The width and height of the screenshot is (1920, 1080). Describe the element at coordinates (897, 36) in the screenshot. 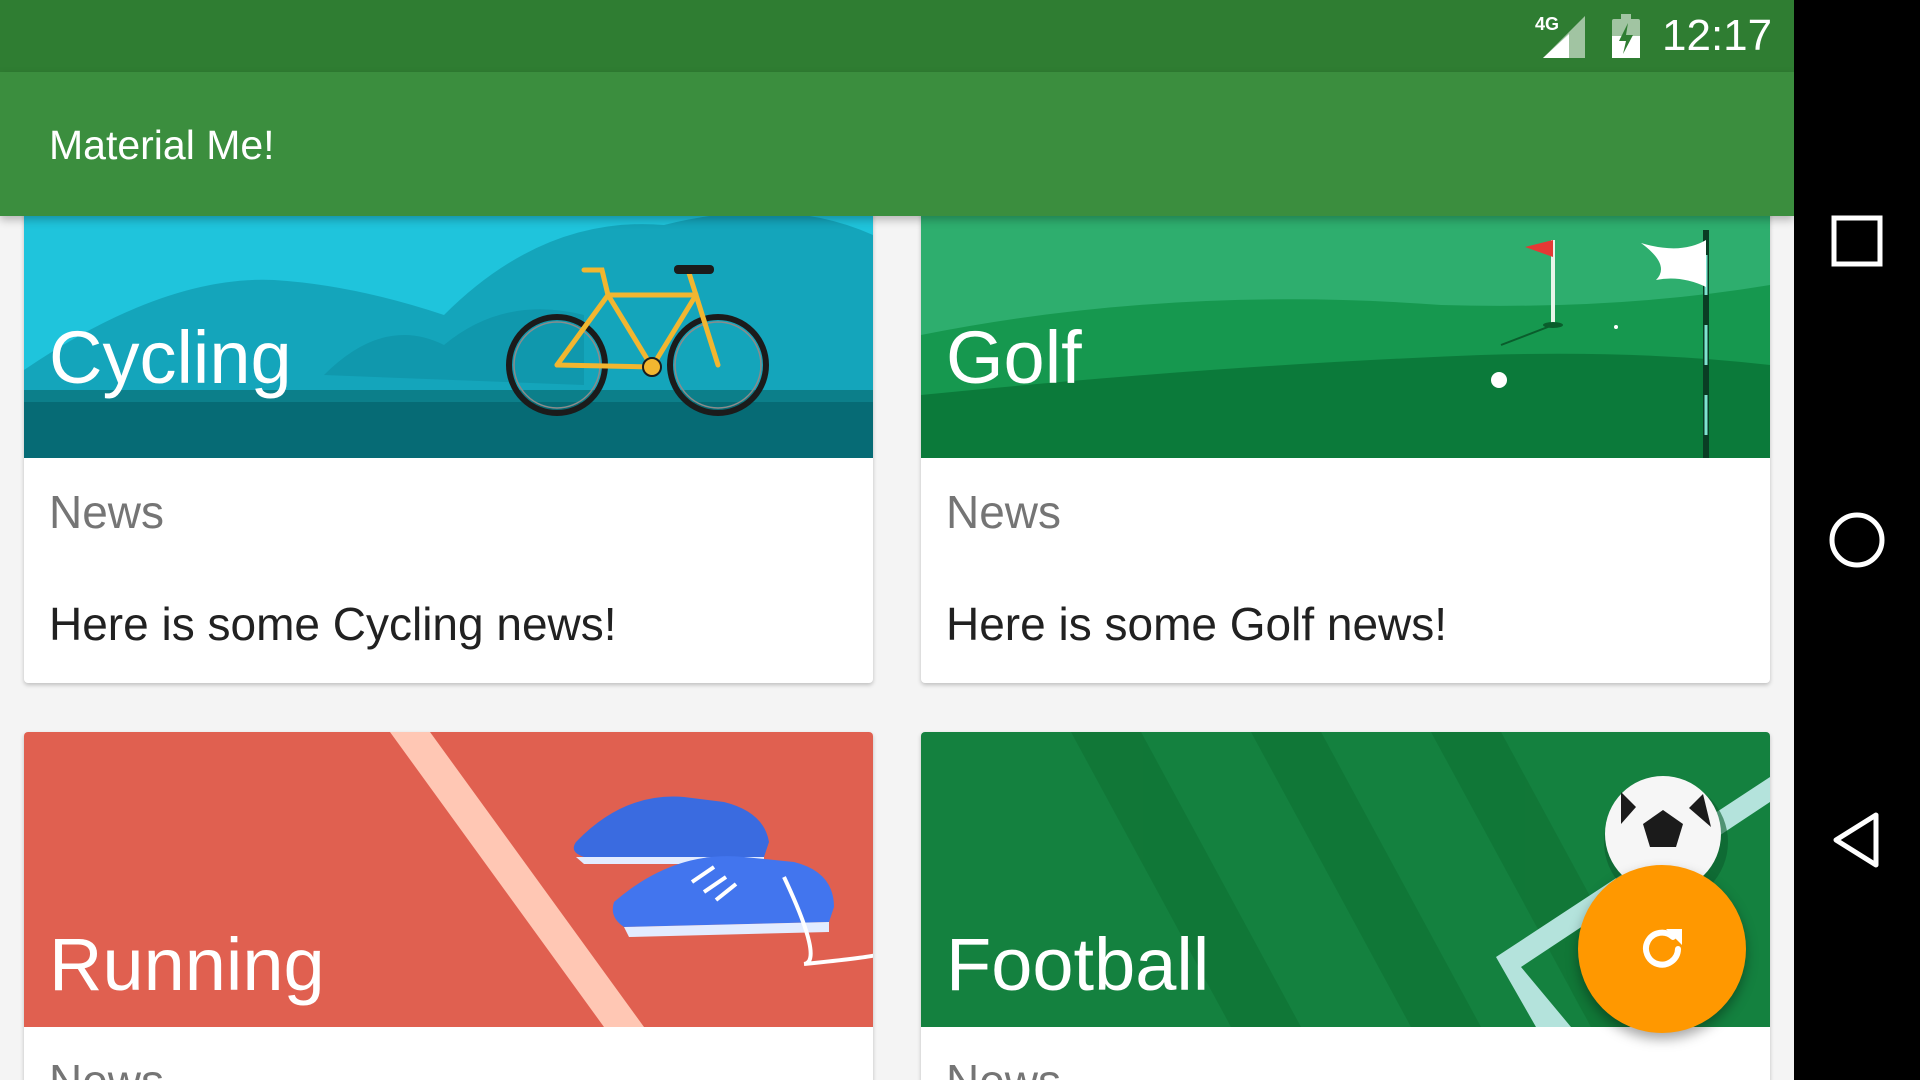

I see `status-bar: 4G 12:17` at that location.